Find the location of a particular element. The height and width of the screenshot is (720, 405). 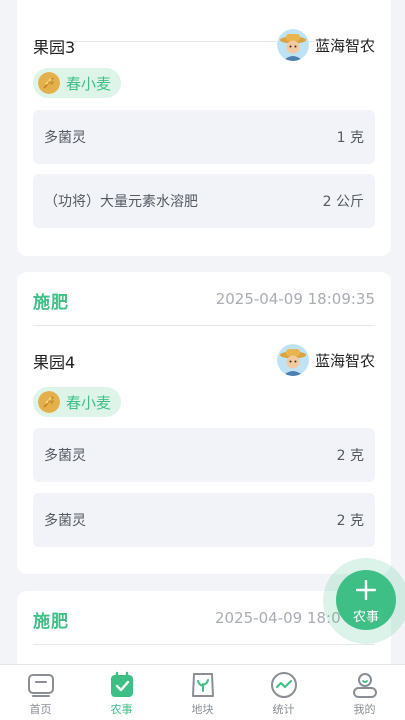

operation-time: 2025-04-09 18:09:35 is located at coordinates (295, 299).